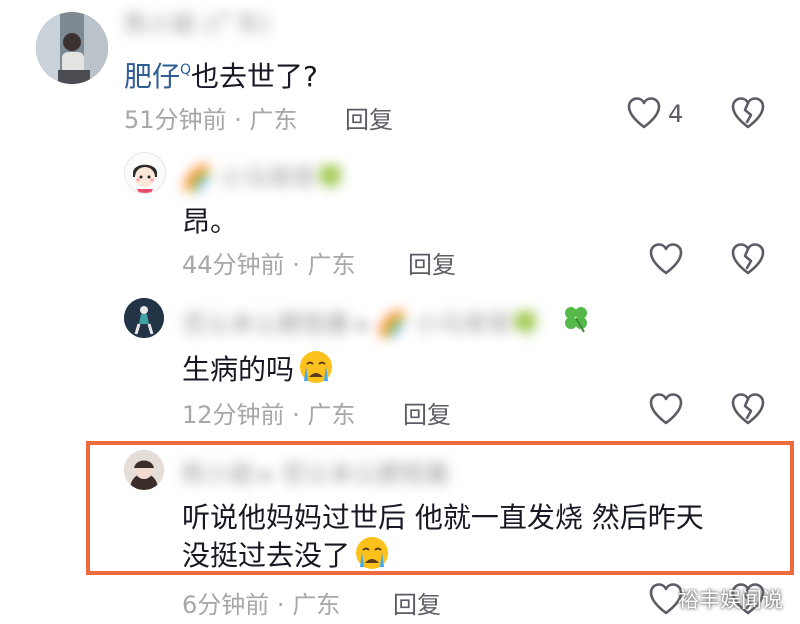 The image size is (800, 624). Describe the element at coordinates (286, 554) in the screenshot. I see `comment-text-line2: 没挺过去没了` at that location.